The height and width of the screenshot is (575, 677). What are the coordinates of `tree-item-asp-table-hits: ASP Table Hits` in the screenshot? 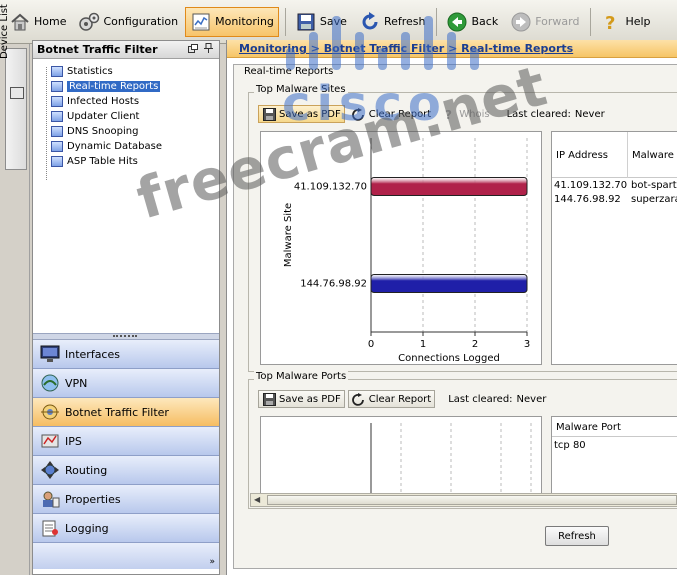 It's located at (135, 161).